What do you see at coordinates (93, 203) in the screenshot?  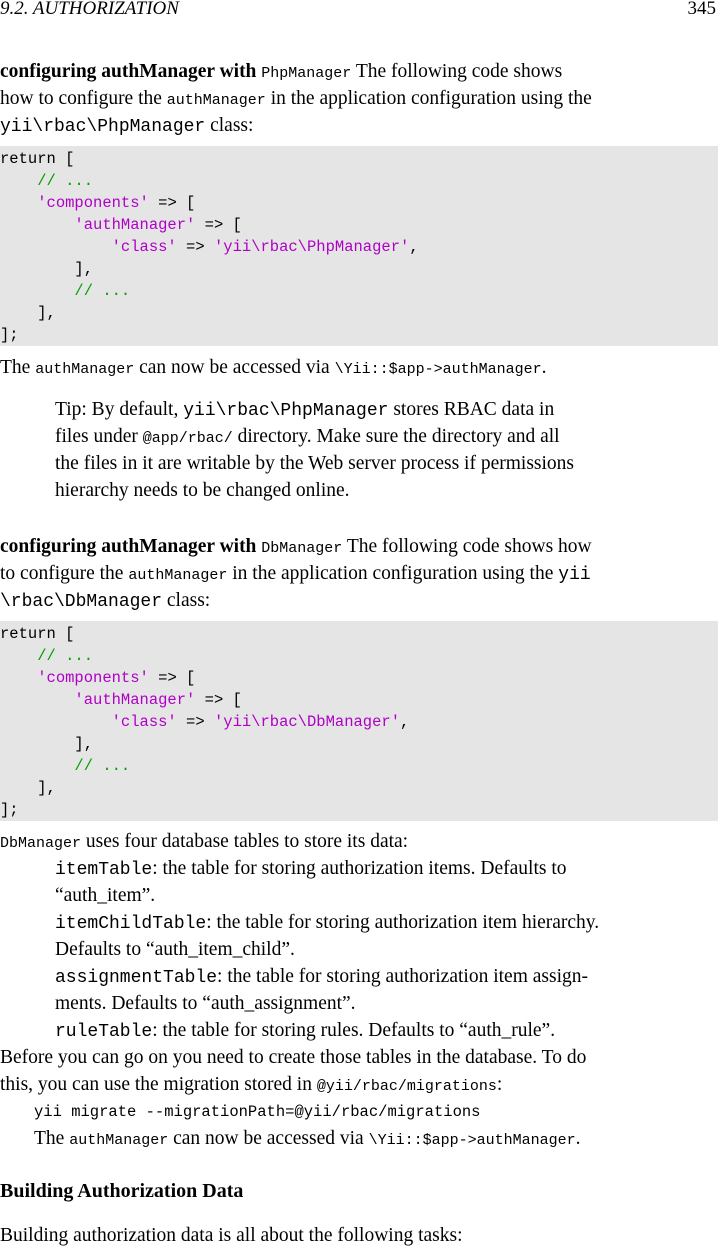 I see `code-string: 'components'` at bounding box center [93, 203].